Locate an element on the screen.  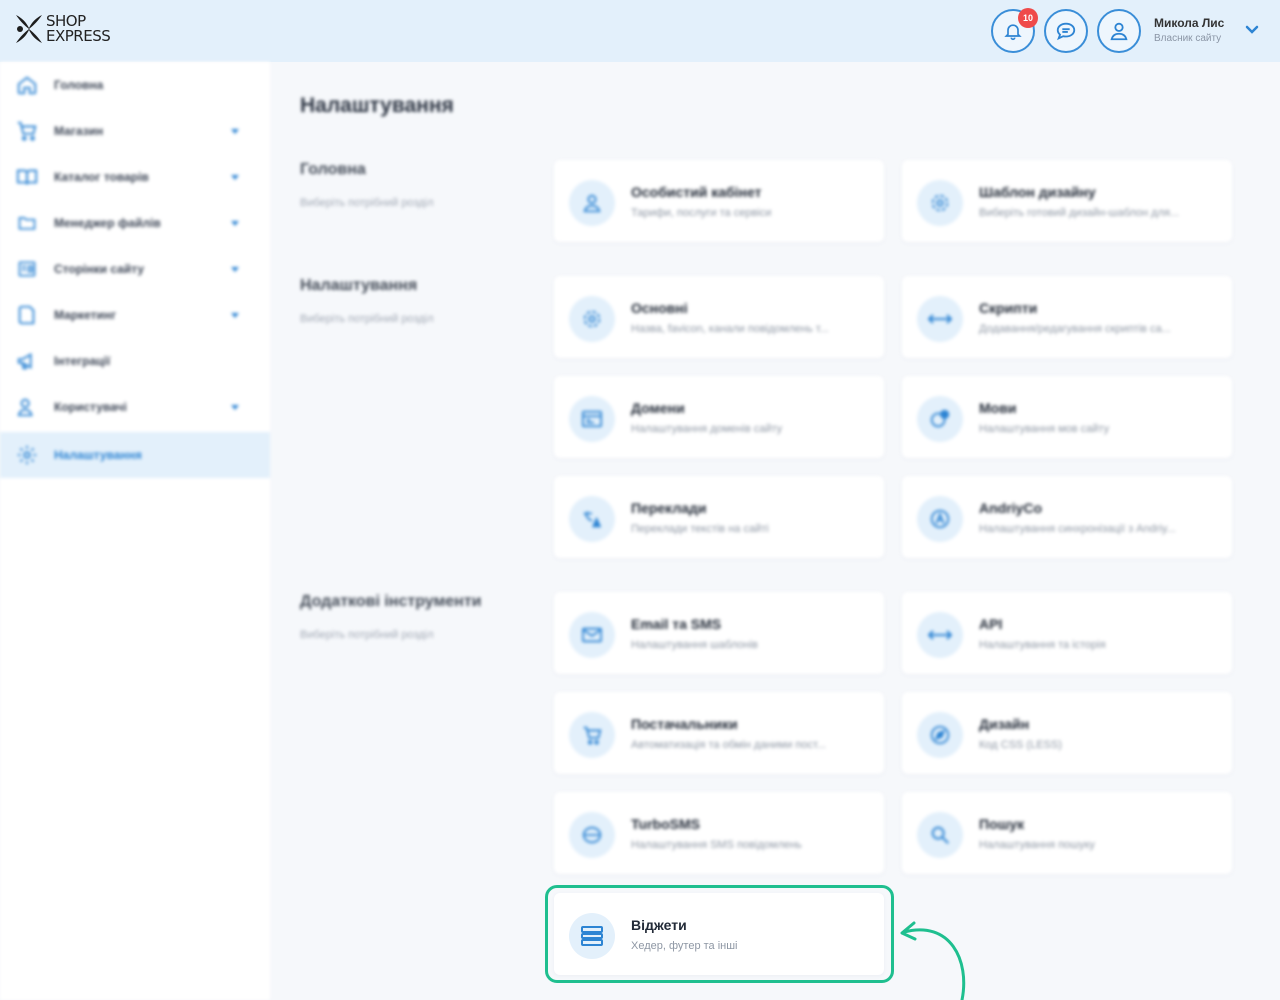
translate-icon is located at coordinates (592, 519).